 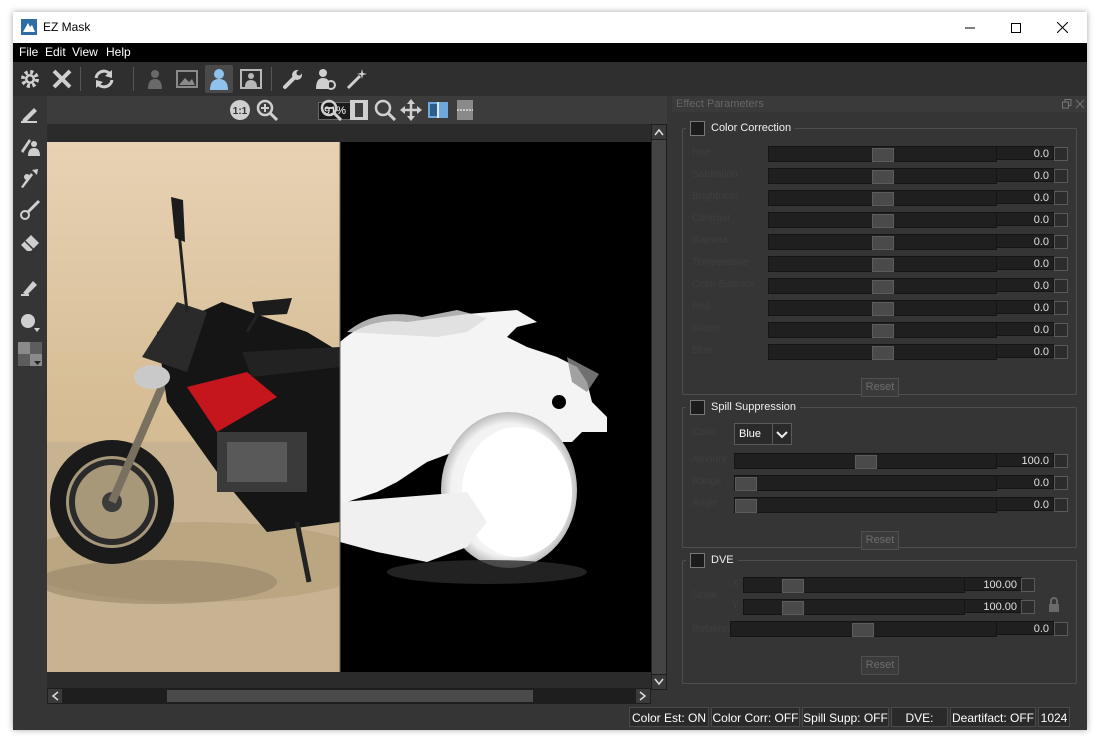 What do you see at coordinates (970, 27) in the screenshot?
I see `minimize-button` at bounding box center [970, 27].